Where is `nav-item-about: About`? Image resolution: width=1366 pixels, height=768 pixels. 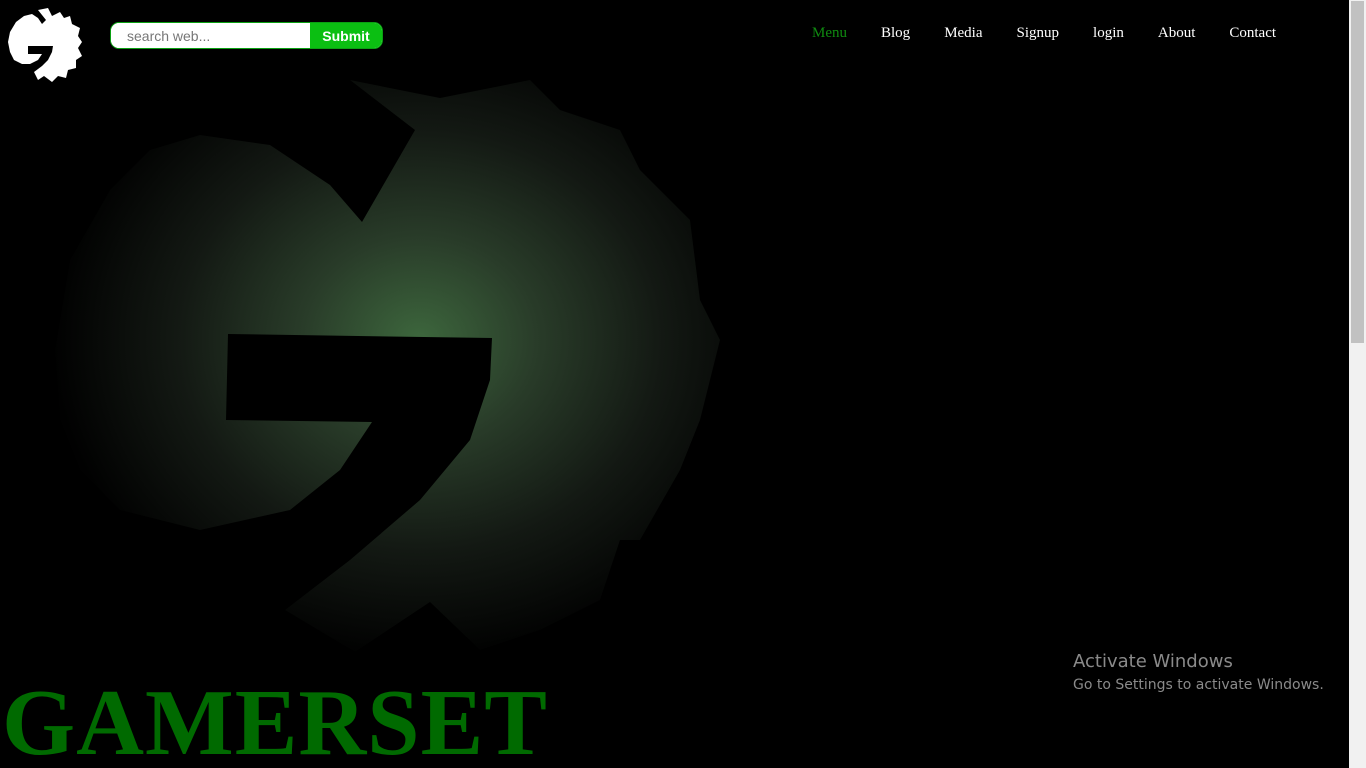 nav-item-about: About is located at coordinates (1177, 33).